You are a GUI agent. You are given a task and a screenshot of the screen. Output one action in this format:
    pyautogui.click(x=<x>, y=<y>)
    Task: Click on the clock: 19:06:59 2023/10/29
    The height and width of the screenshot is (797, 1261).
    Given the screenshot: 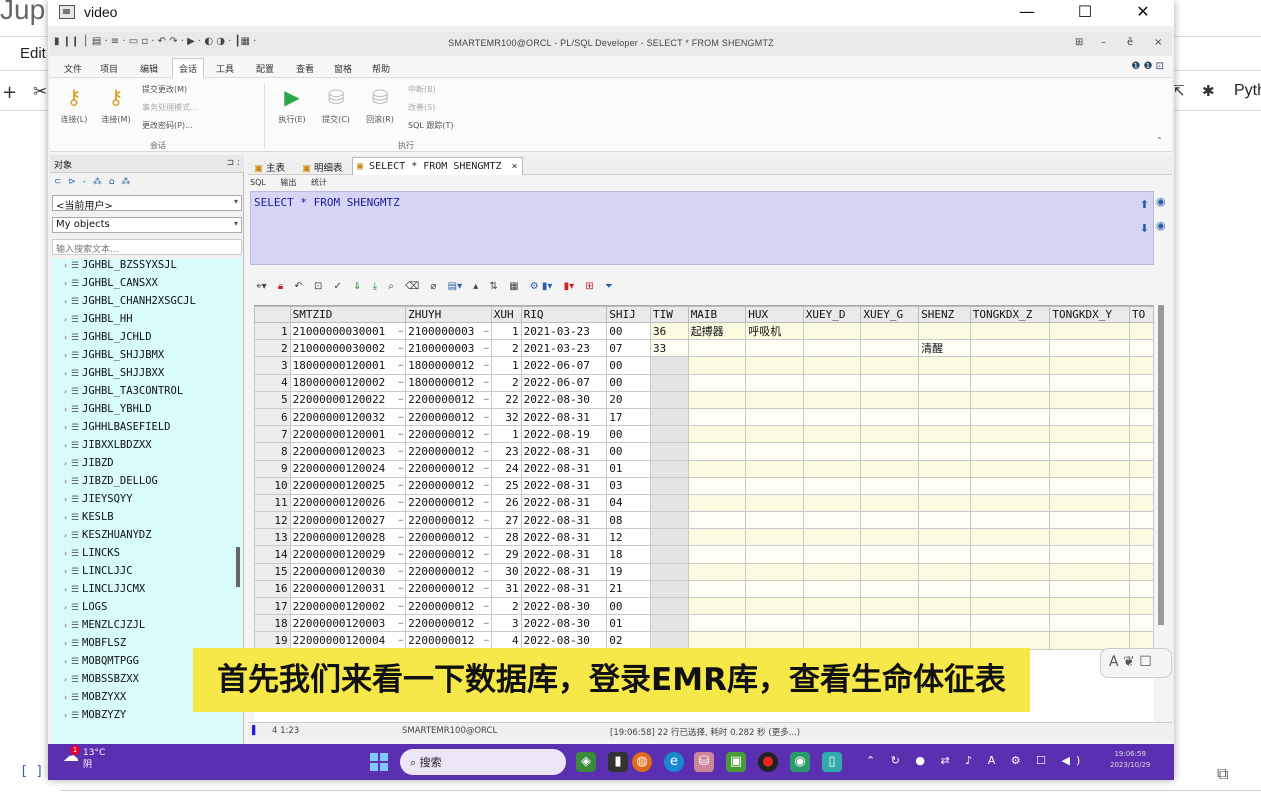 What is the action you would take?
    pyautogui.click(x=1130, y=760)
    